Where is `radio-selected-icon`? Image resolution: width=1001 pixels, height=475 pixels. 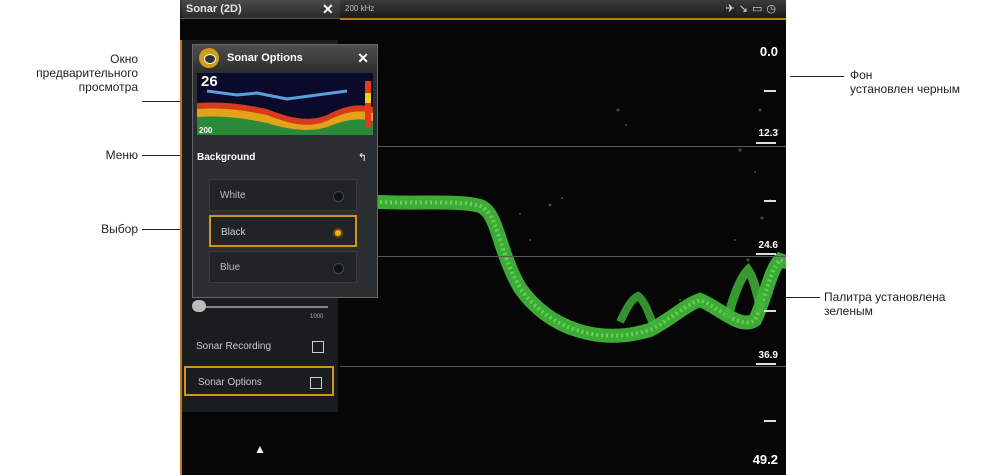
radio-selected-icon is located at coordinates (338, 233).